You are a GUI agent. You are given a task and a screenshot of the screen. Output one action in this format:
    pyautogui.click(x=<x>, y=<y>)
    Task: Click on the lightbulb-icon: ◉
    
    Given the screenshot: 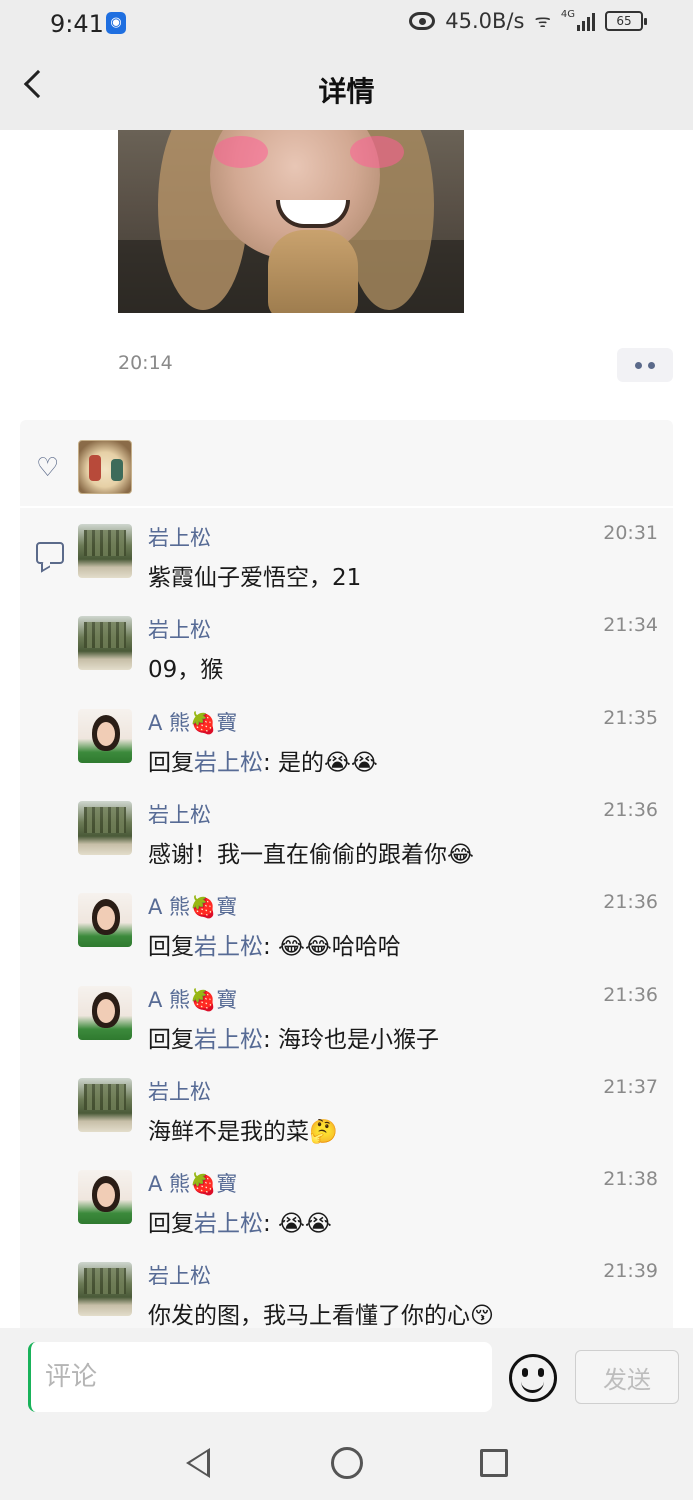 What is the action you would take?
    pyautogui.click(x=116, y=23)
    